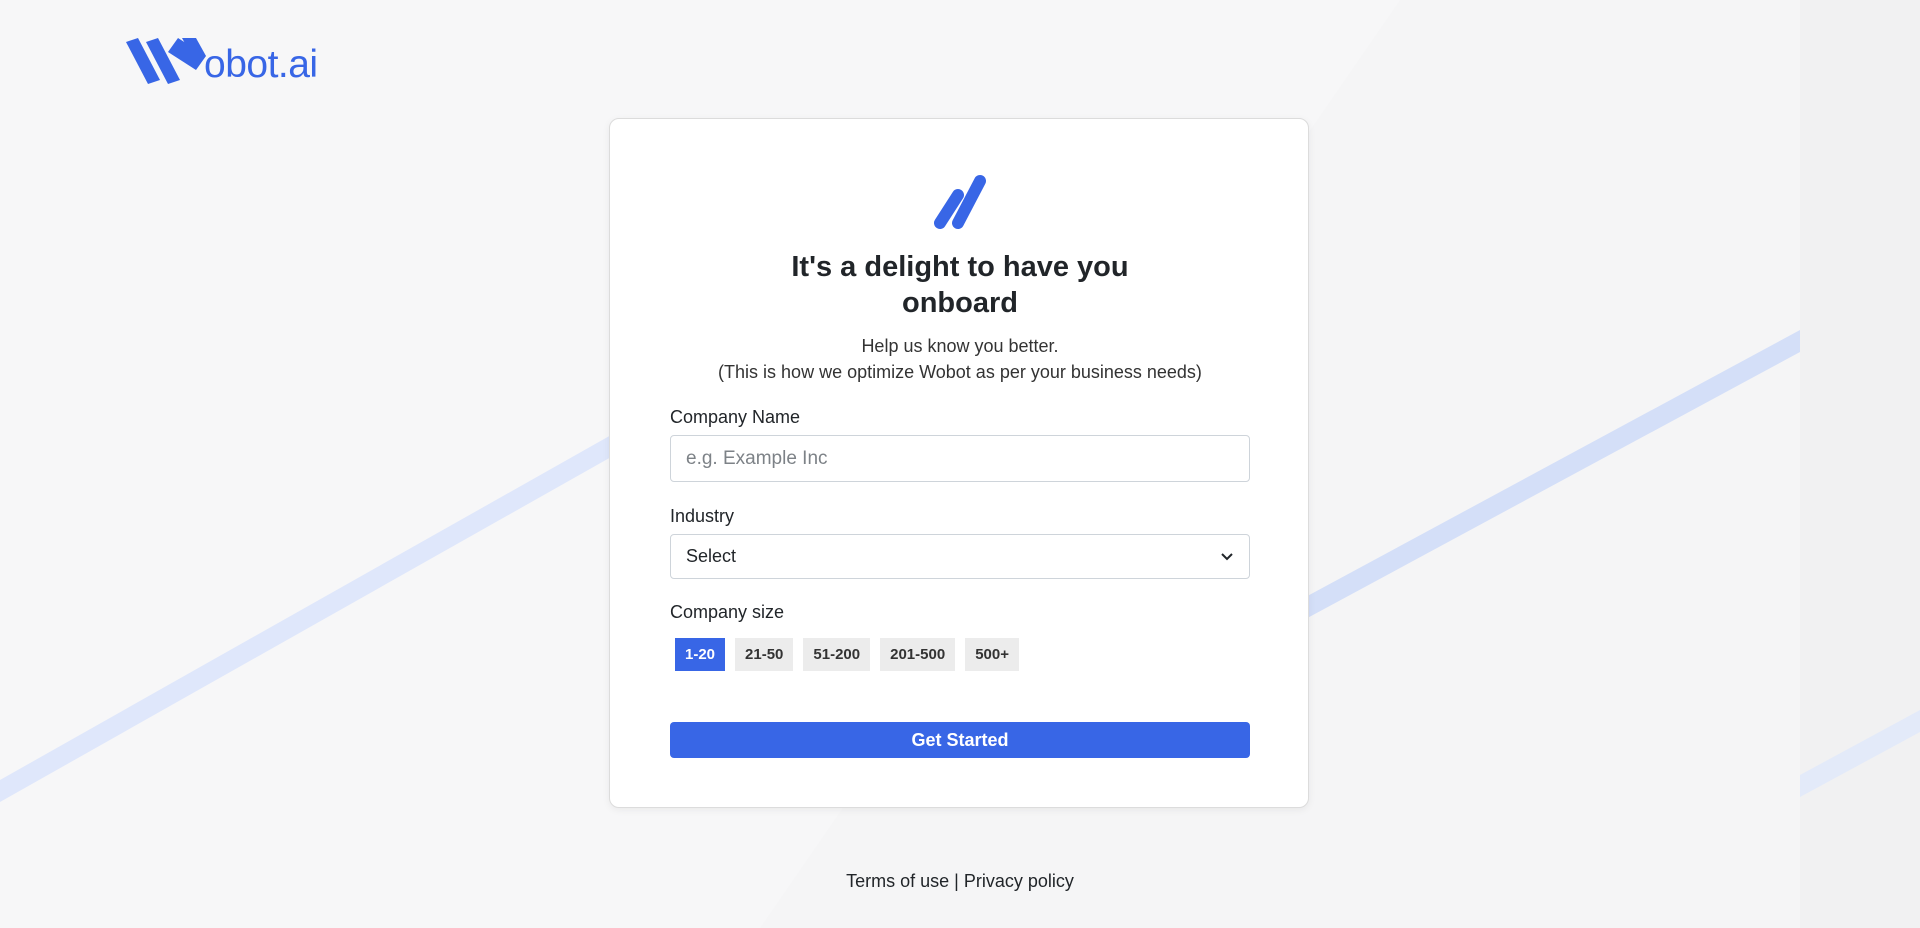 This screenshot has height=928, width=1920. What do you see at coordinates (897, 881) in the screenshot?
I see `terms-of-use-link: Terms of use` at bounding box center [897, 881].